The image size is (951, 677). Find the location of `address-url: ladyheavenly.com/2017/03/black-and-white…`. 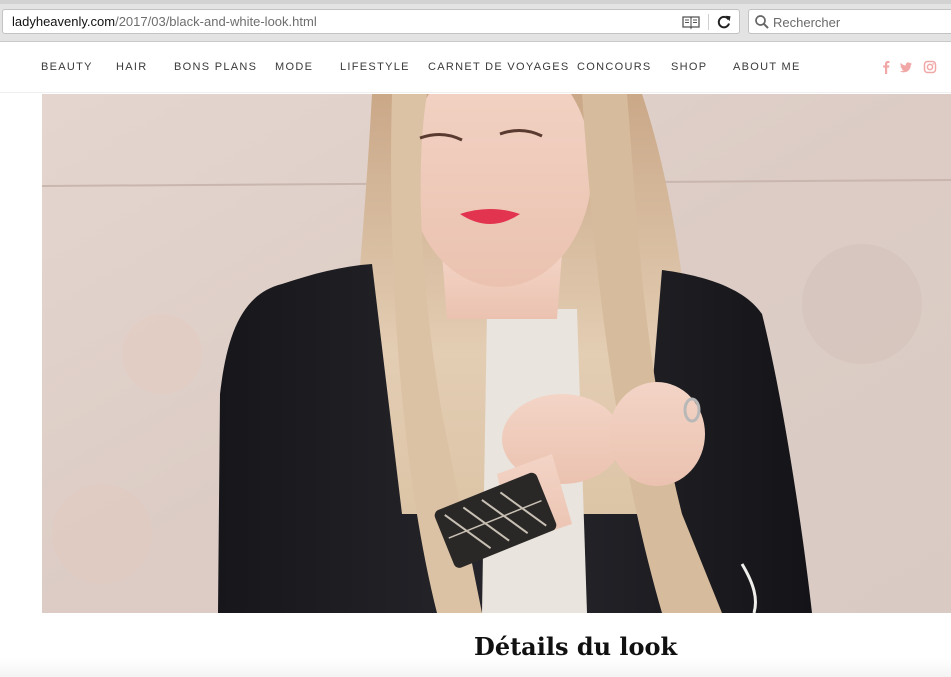

address-url: ladyheavenly.com/2017/03/black-and-white… is located at coordinates (164, 21).